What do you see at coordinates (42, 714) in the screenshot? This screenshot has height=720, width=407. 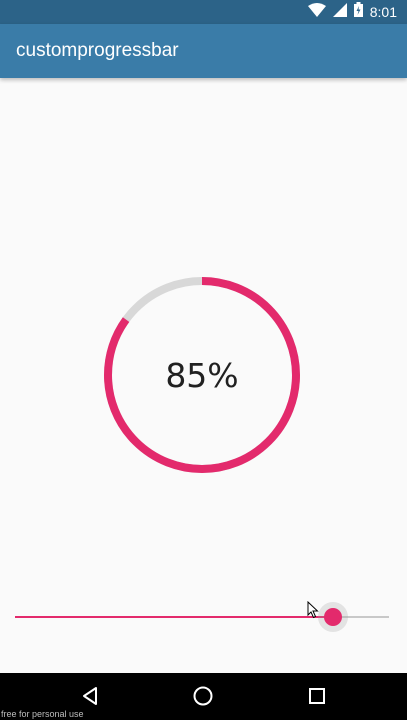 I see `watermark-text: free for personal use` at bounding box center [42, 714].